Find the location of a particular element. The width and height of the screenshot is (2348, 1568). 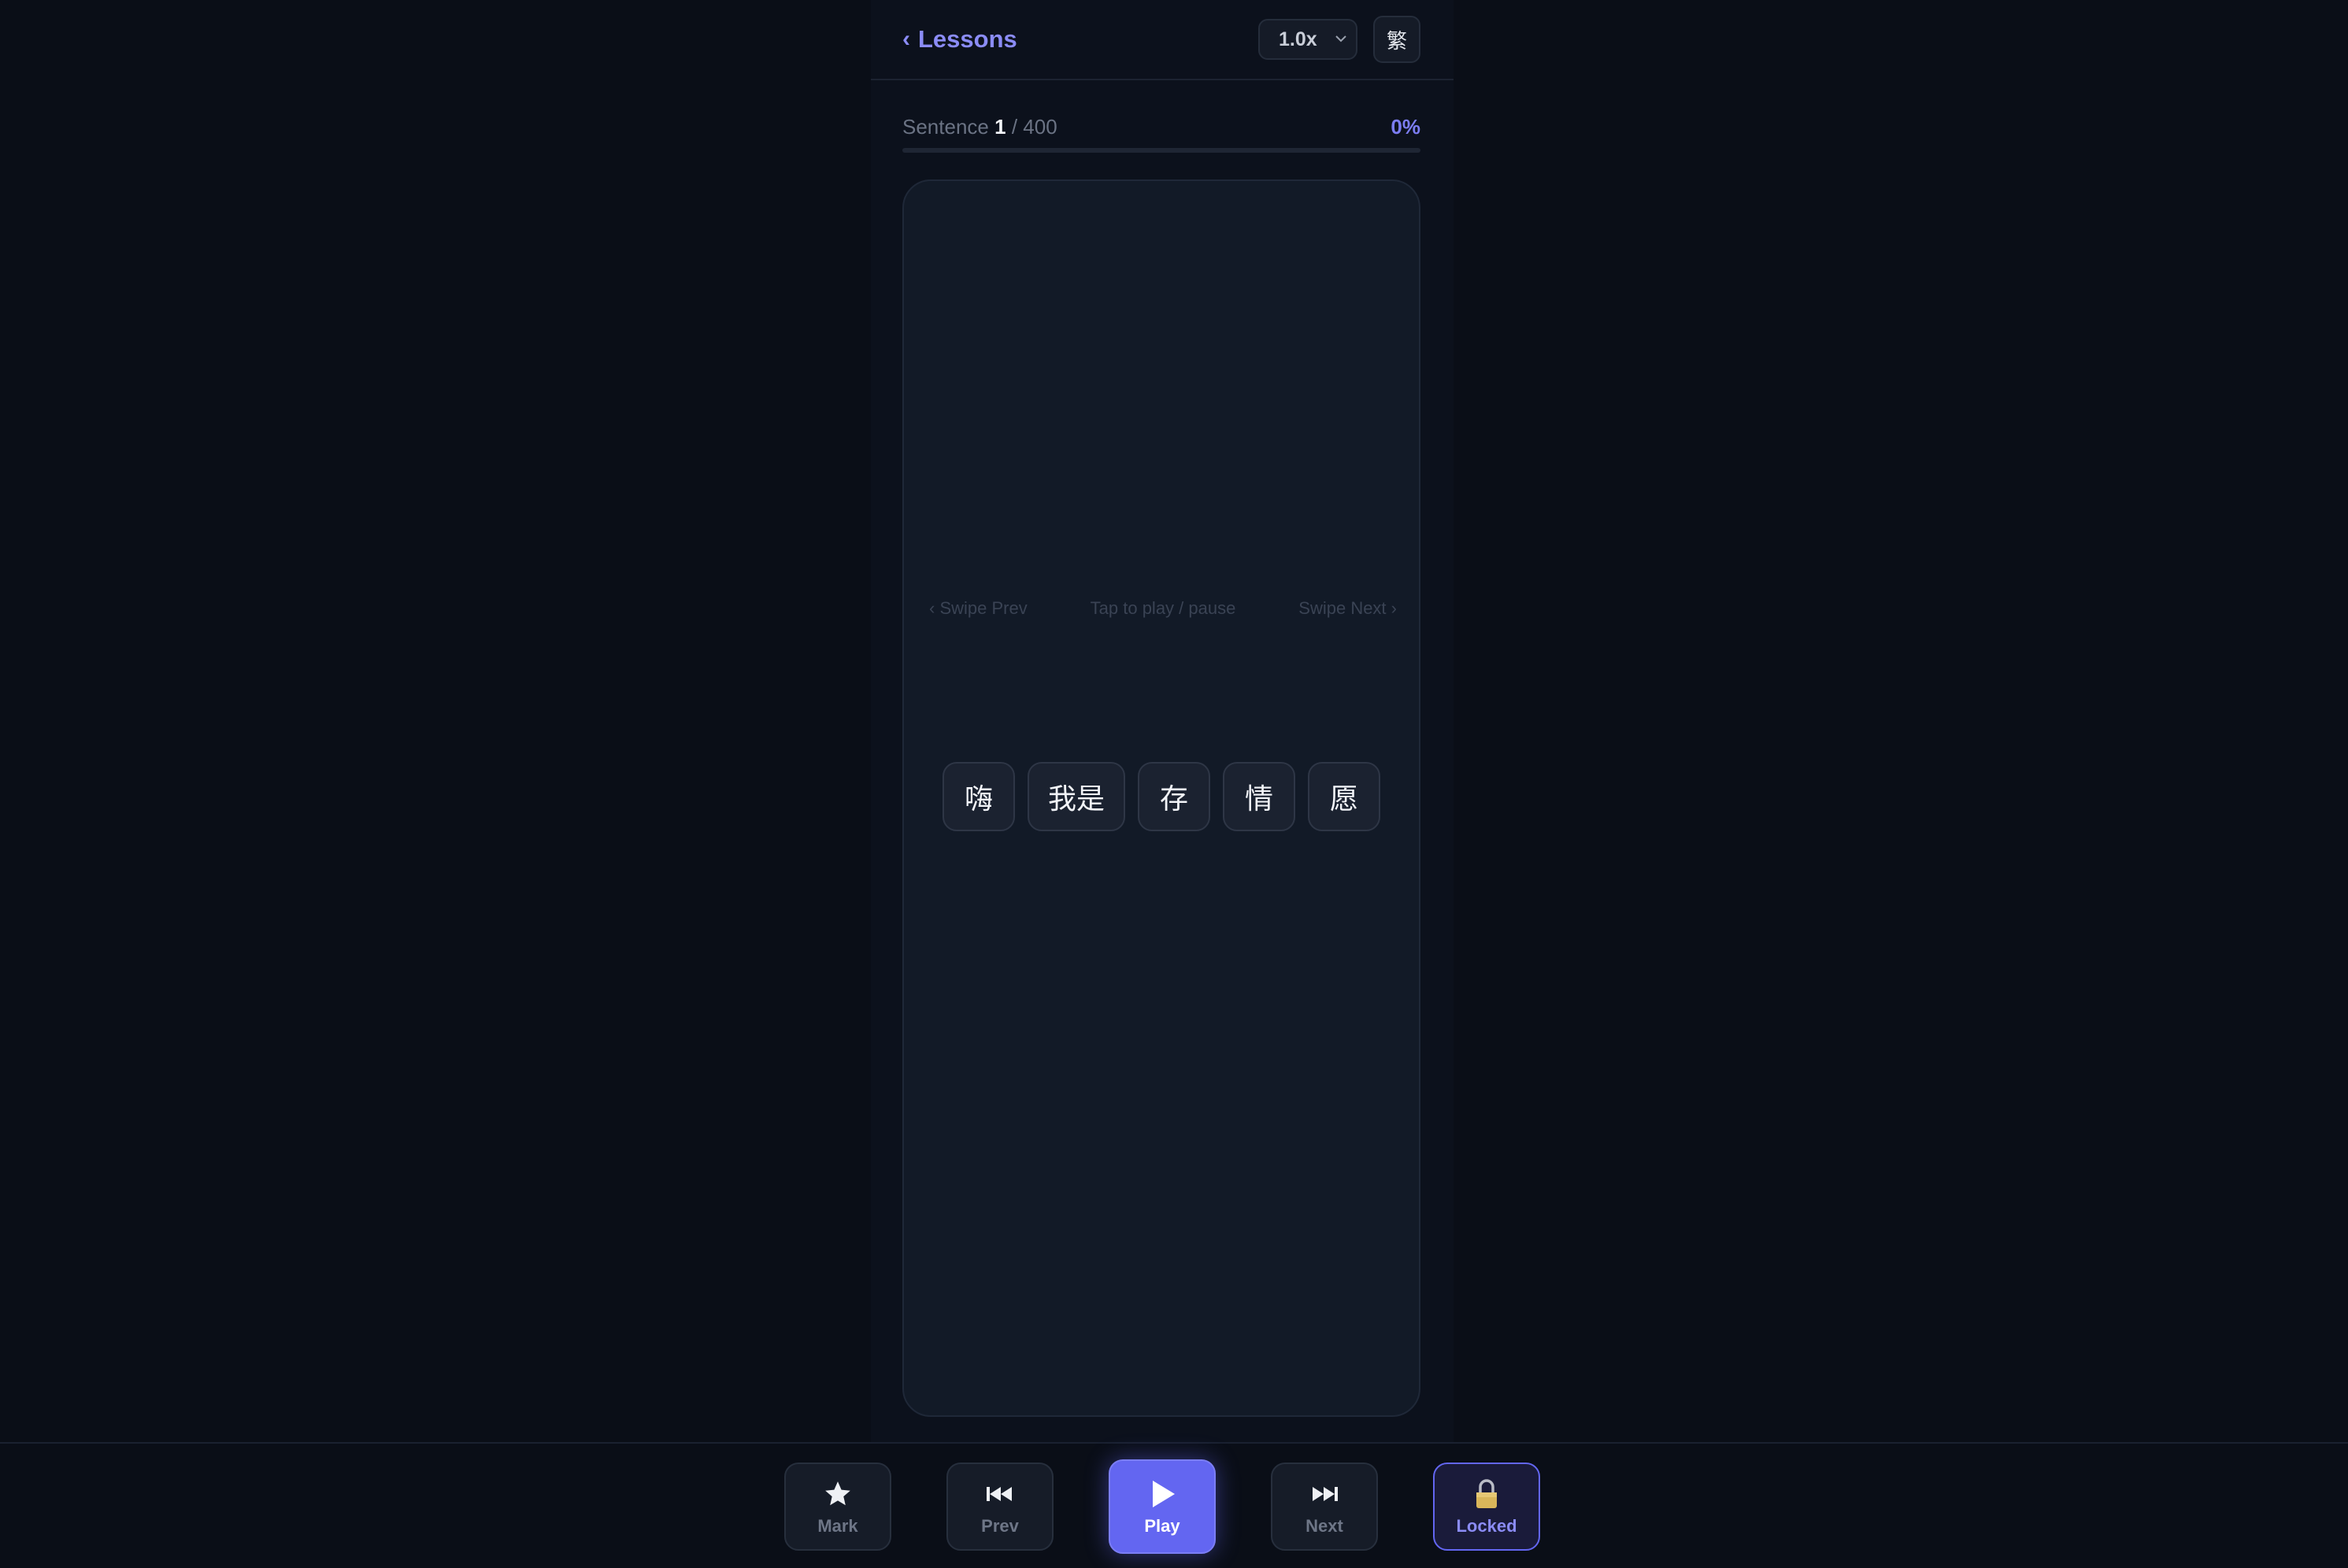

skip-forward-icon is located at coordinates (1324, 1494).